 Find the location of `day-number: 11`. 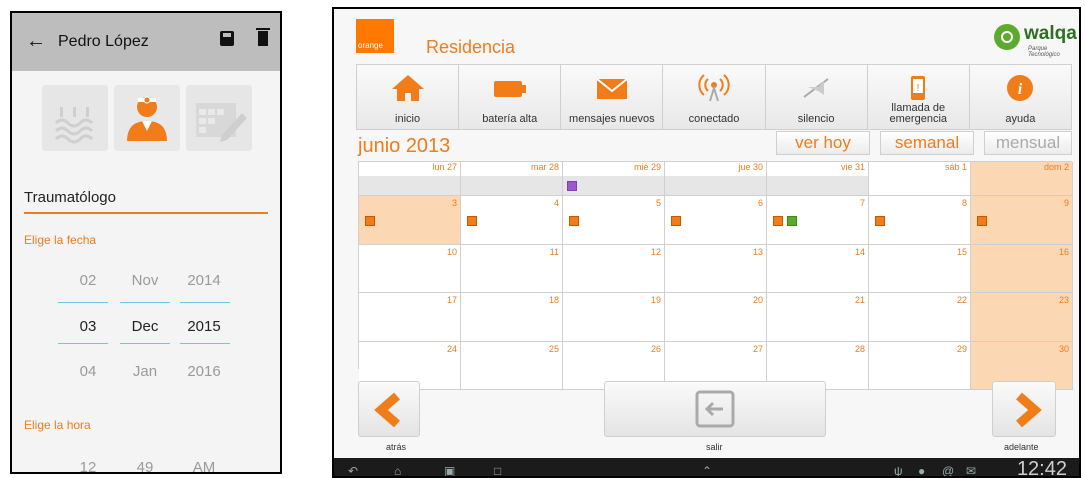

day-number: 11 is located at coordinates (554, 251).